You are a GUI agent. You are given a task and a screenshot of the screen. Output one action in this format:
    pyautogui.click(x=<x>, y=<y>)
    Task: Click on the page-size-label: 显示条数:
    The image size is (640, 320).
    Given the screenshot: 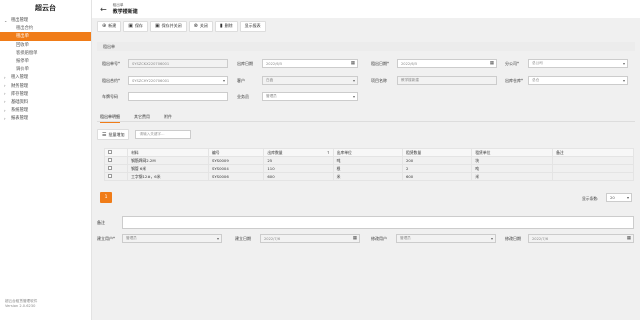 What is the action you would take?
    pyautogui.click(x=590, y=198)
    